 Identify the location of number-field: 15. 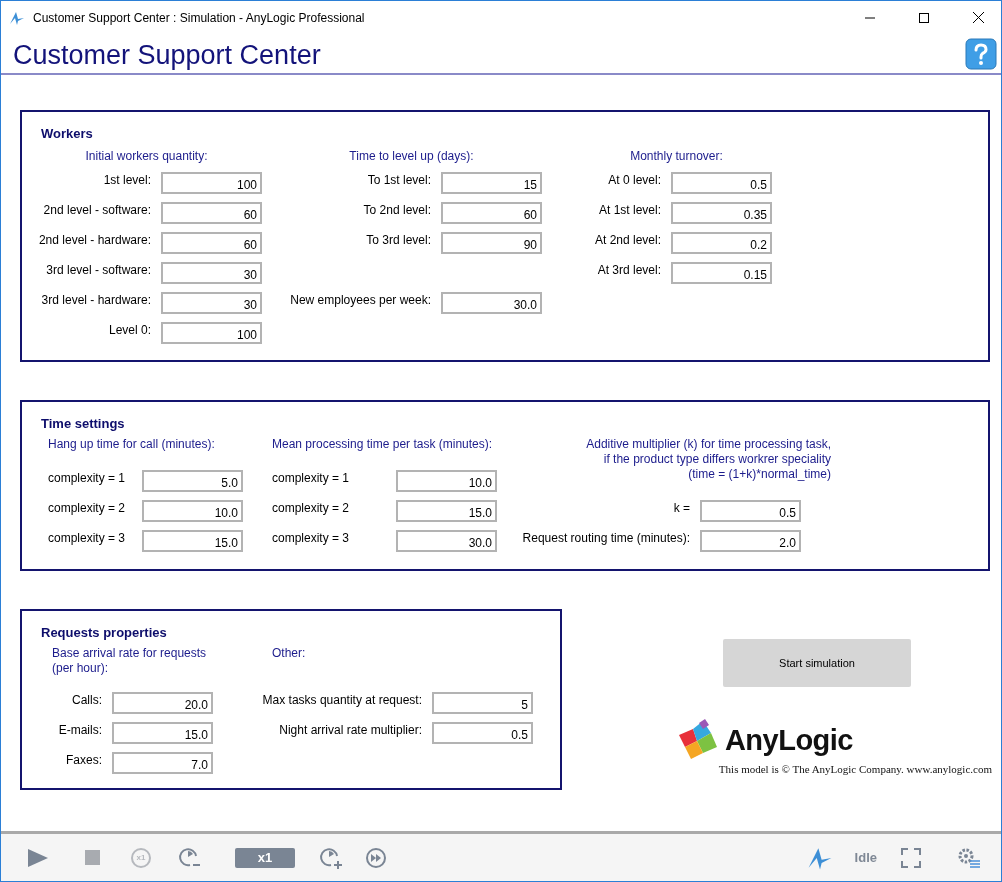
(491, 183).